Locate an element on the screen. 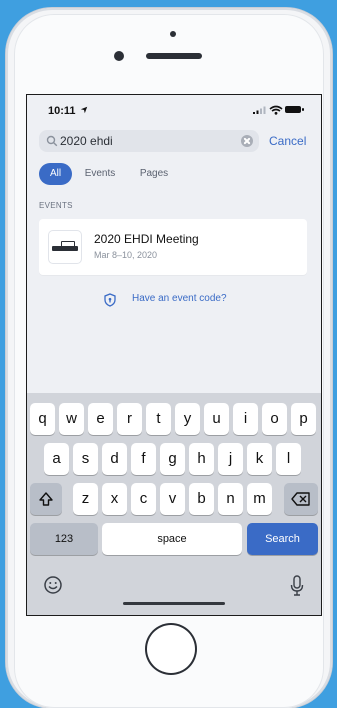 The width and height of the screenshot is (337, 708). wifi-icon is located at coordinates (276, 110).